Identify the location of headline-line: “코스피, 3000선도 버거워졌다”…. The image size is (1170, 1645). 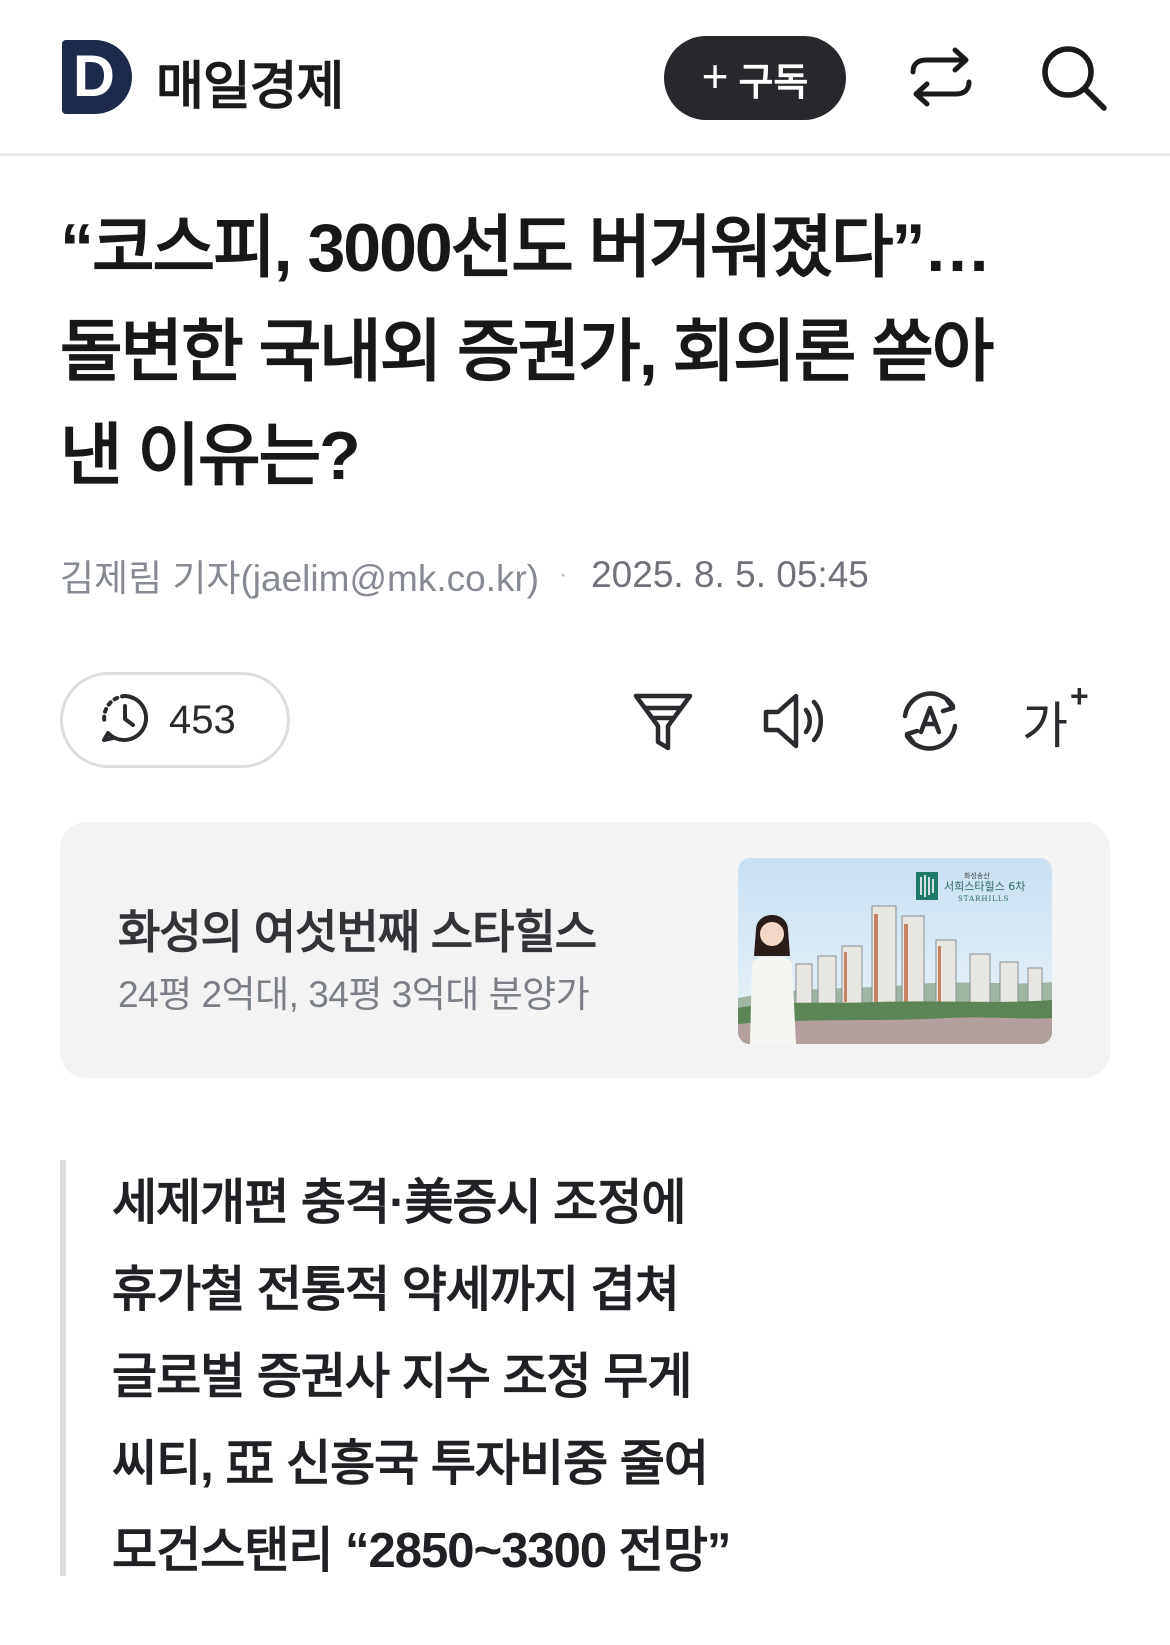
(526, 248).